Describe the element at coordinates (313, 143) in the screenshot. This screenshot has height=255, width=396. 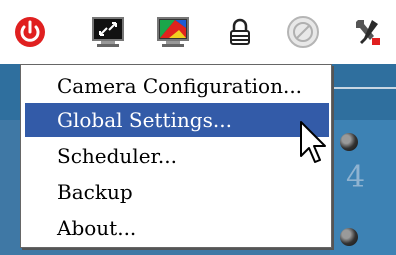
I see `mouse-pointer-icon` at that location.